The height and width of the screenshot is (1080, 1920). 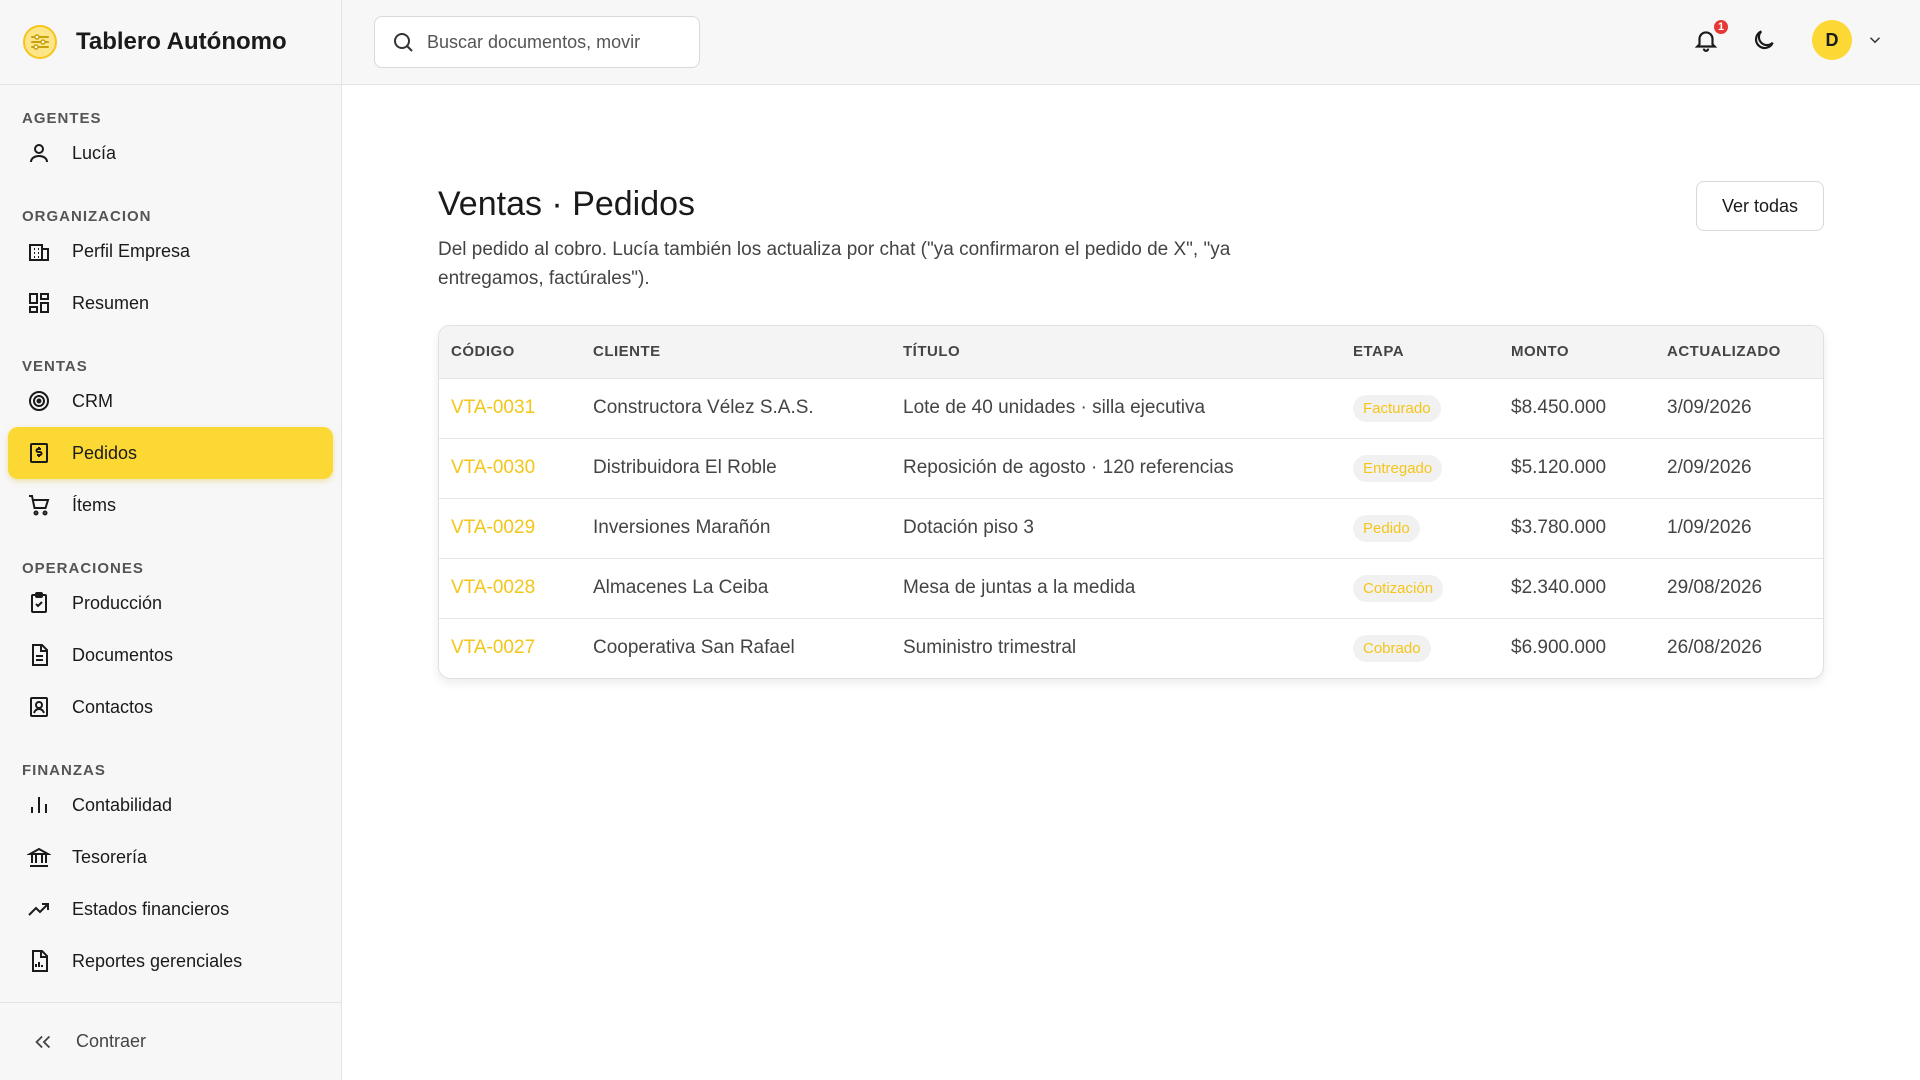 What do you see at coordinates (39, 303) in the screenshot?
I see `dashboard-icon` at bounding box center [39, 303].